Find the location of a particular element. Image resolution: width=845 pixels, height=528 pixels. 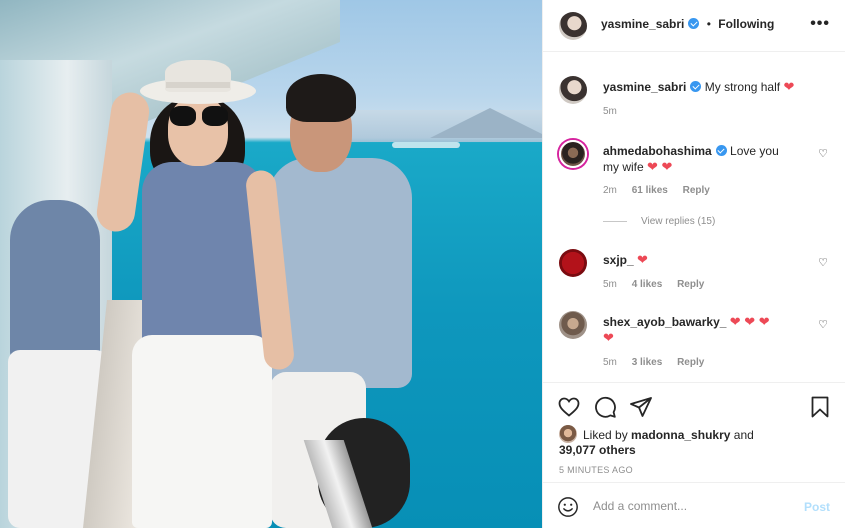

comment-text: ahmedabohashima Love you my wife ❤ ❤ is located at coordinates (703, 159).